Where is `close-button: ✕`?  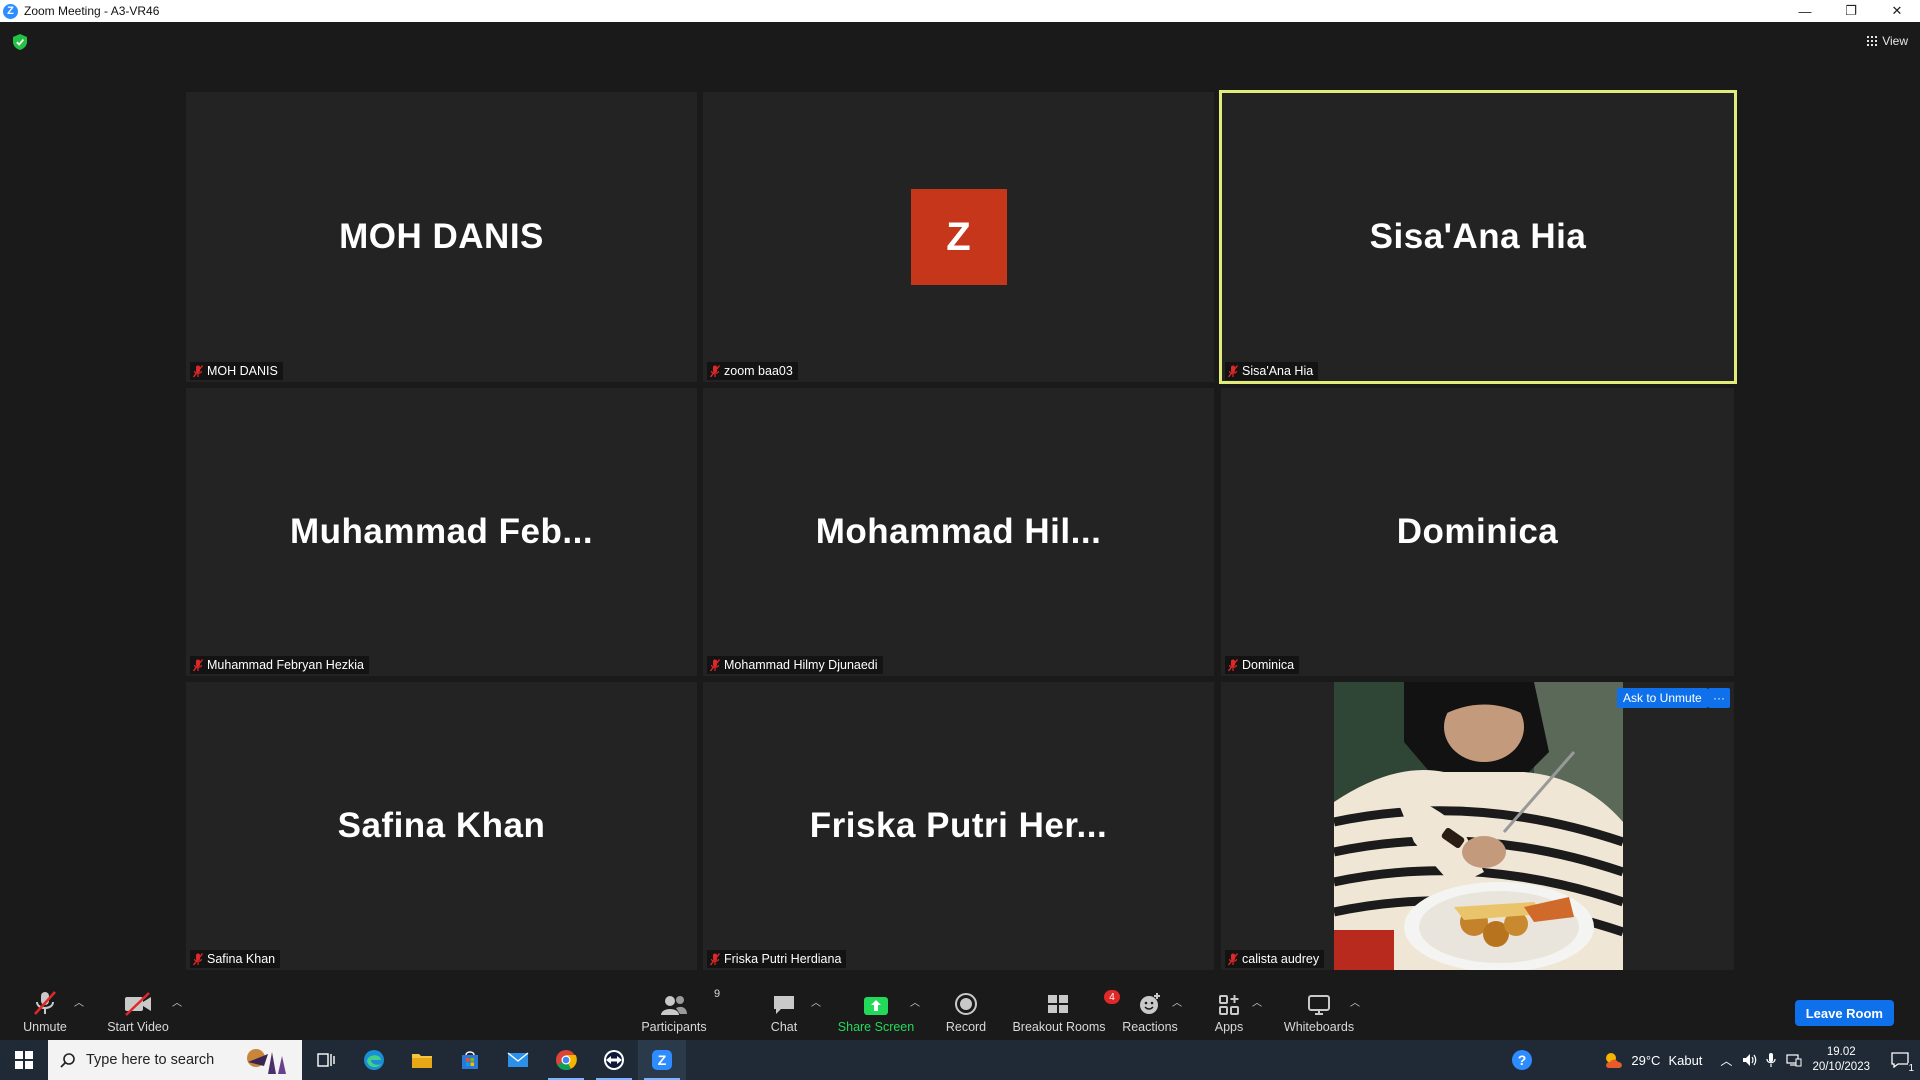 close-button: ✕ is located at coordinates (1897, 11).